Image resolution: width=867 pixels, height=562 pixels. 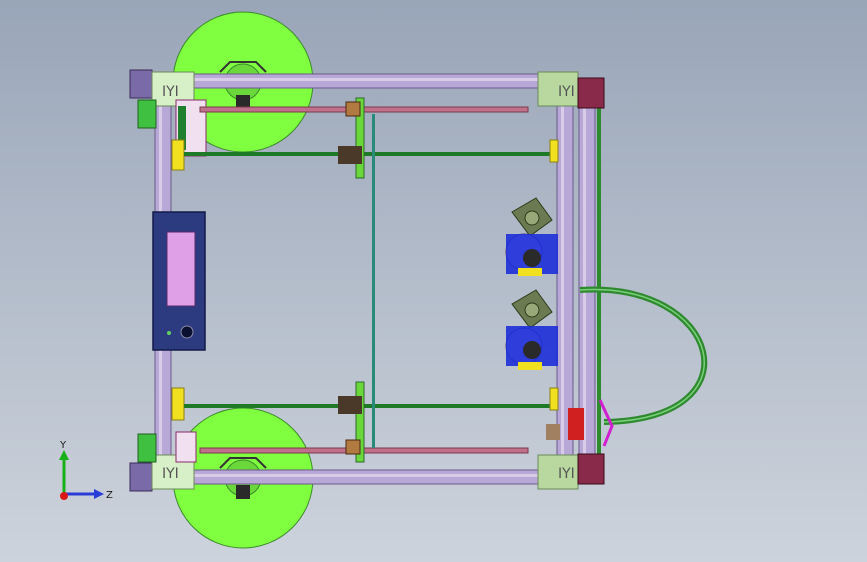 What do you see at coordinates (179, 281) in the screenshot?
I see `lcd-controller` at bounding box center [179, 281].